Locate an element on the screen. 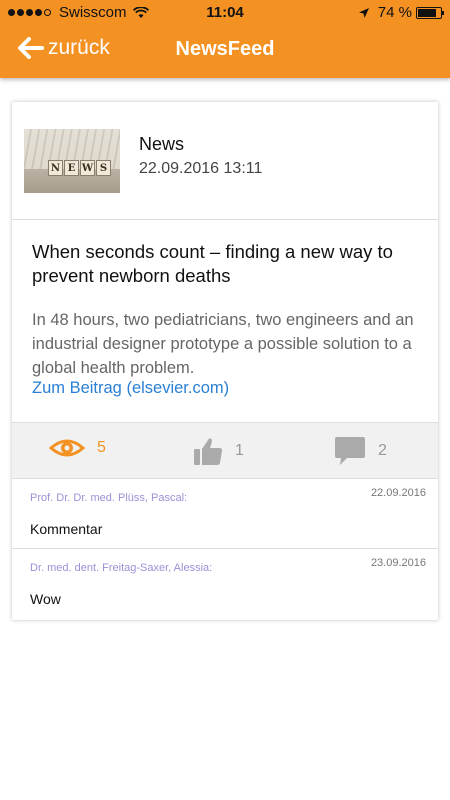  comment-date: 23.09.2016 is located at coordinates (398, 563).